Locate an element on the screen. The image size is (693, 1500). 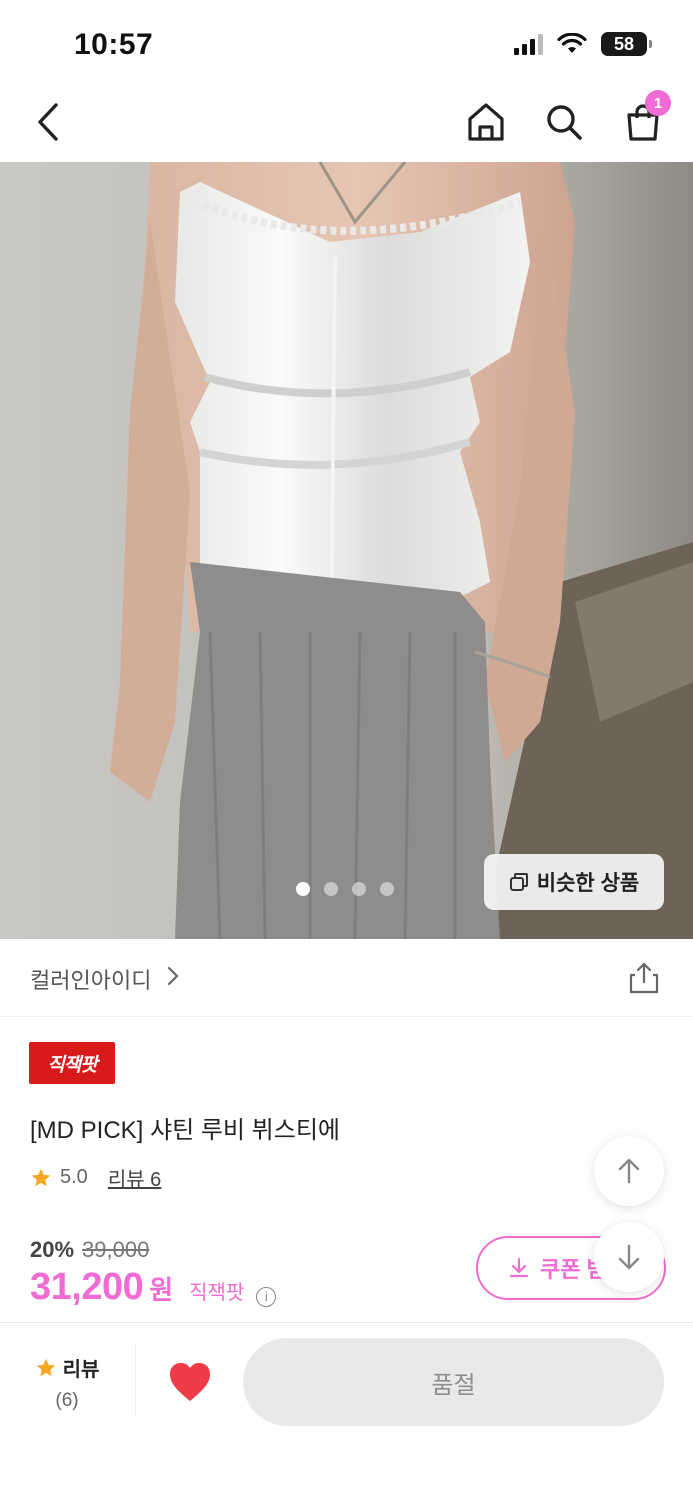
wifi-icon is located at coordinates (572, 43).